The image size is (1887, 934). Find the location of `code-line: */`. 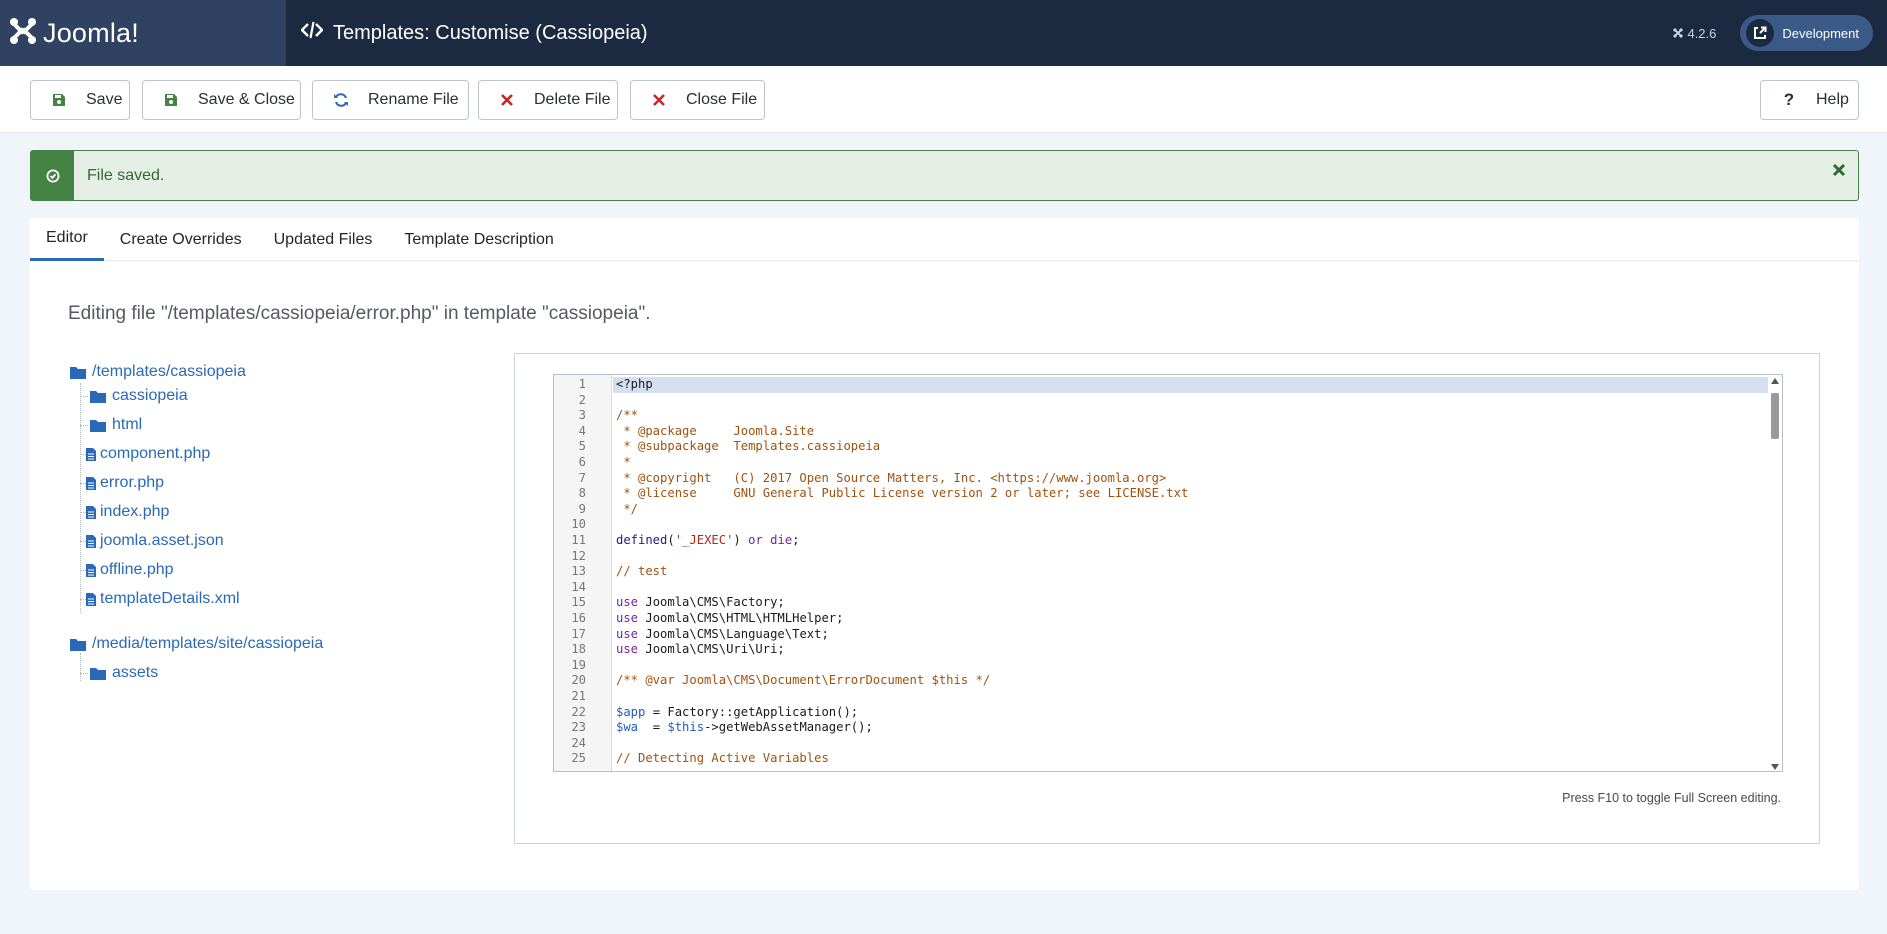

code-line: */ is located at coordinates (627, 510).